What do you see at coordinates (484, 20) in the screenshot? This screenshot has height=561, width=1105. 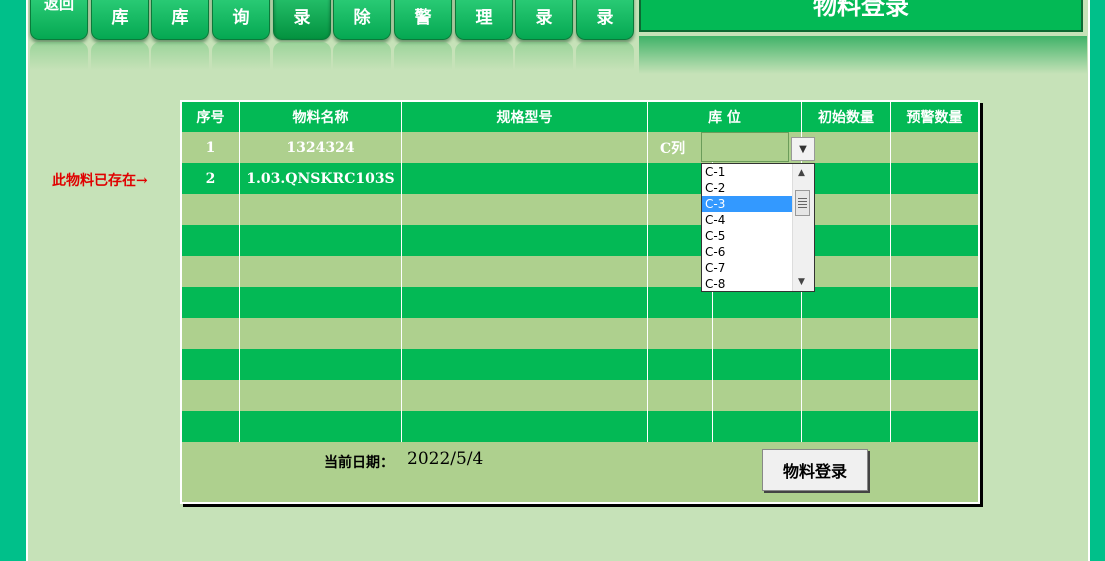 I see `tab-manage: 理` at bounding box center [484, 20].